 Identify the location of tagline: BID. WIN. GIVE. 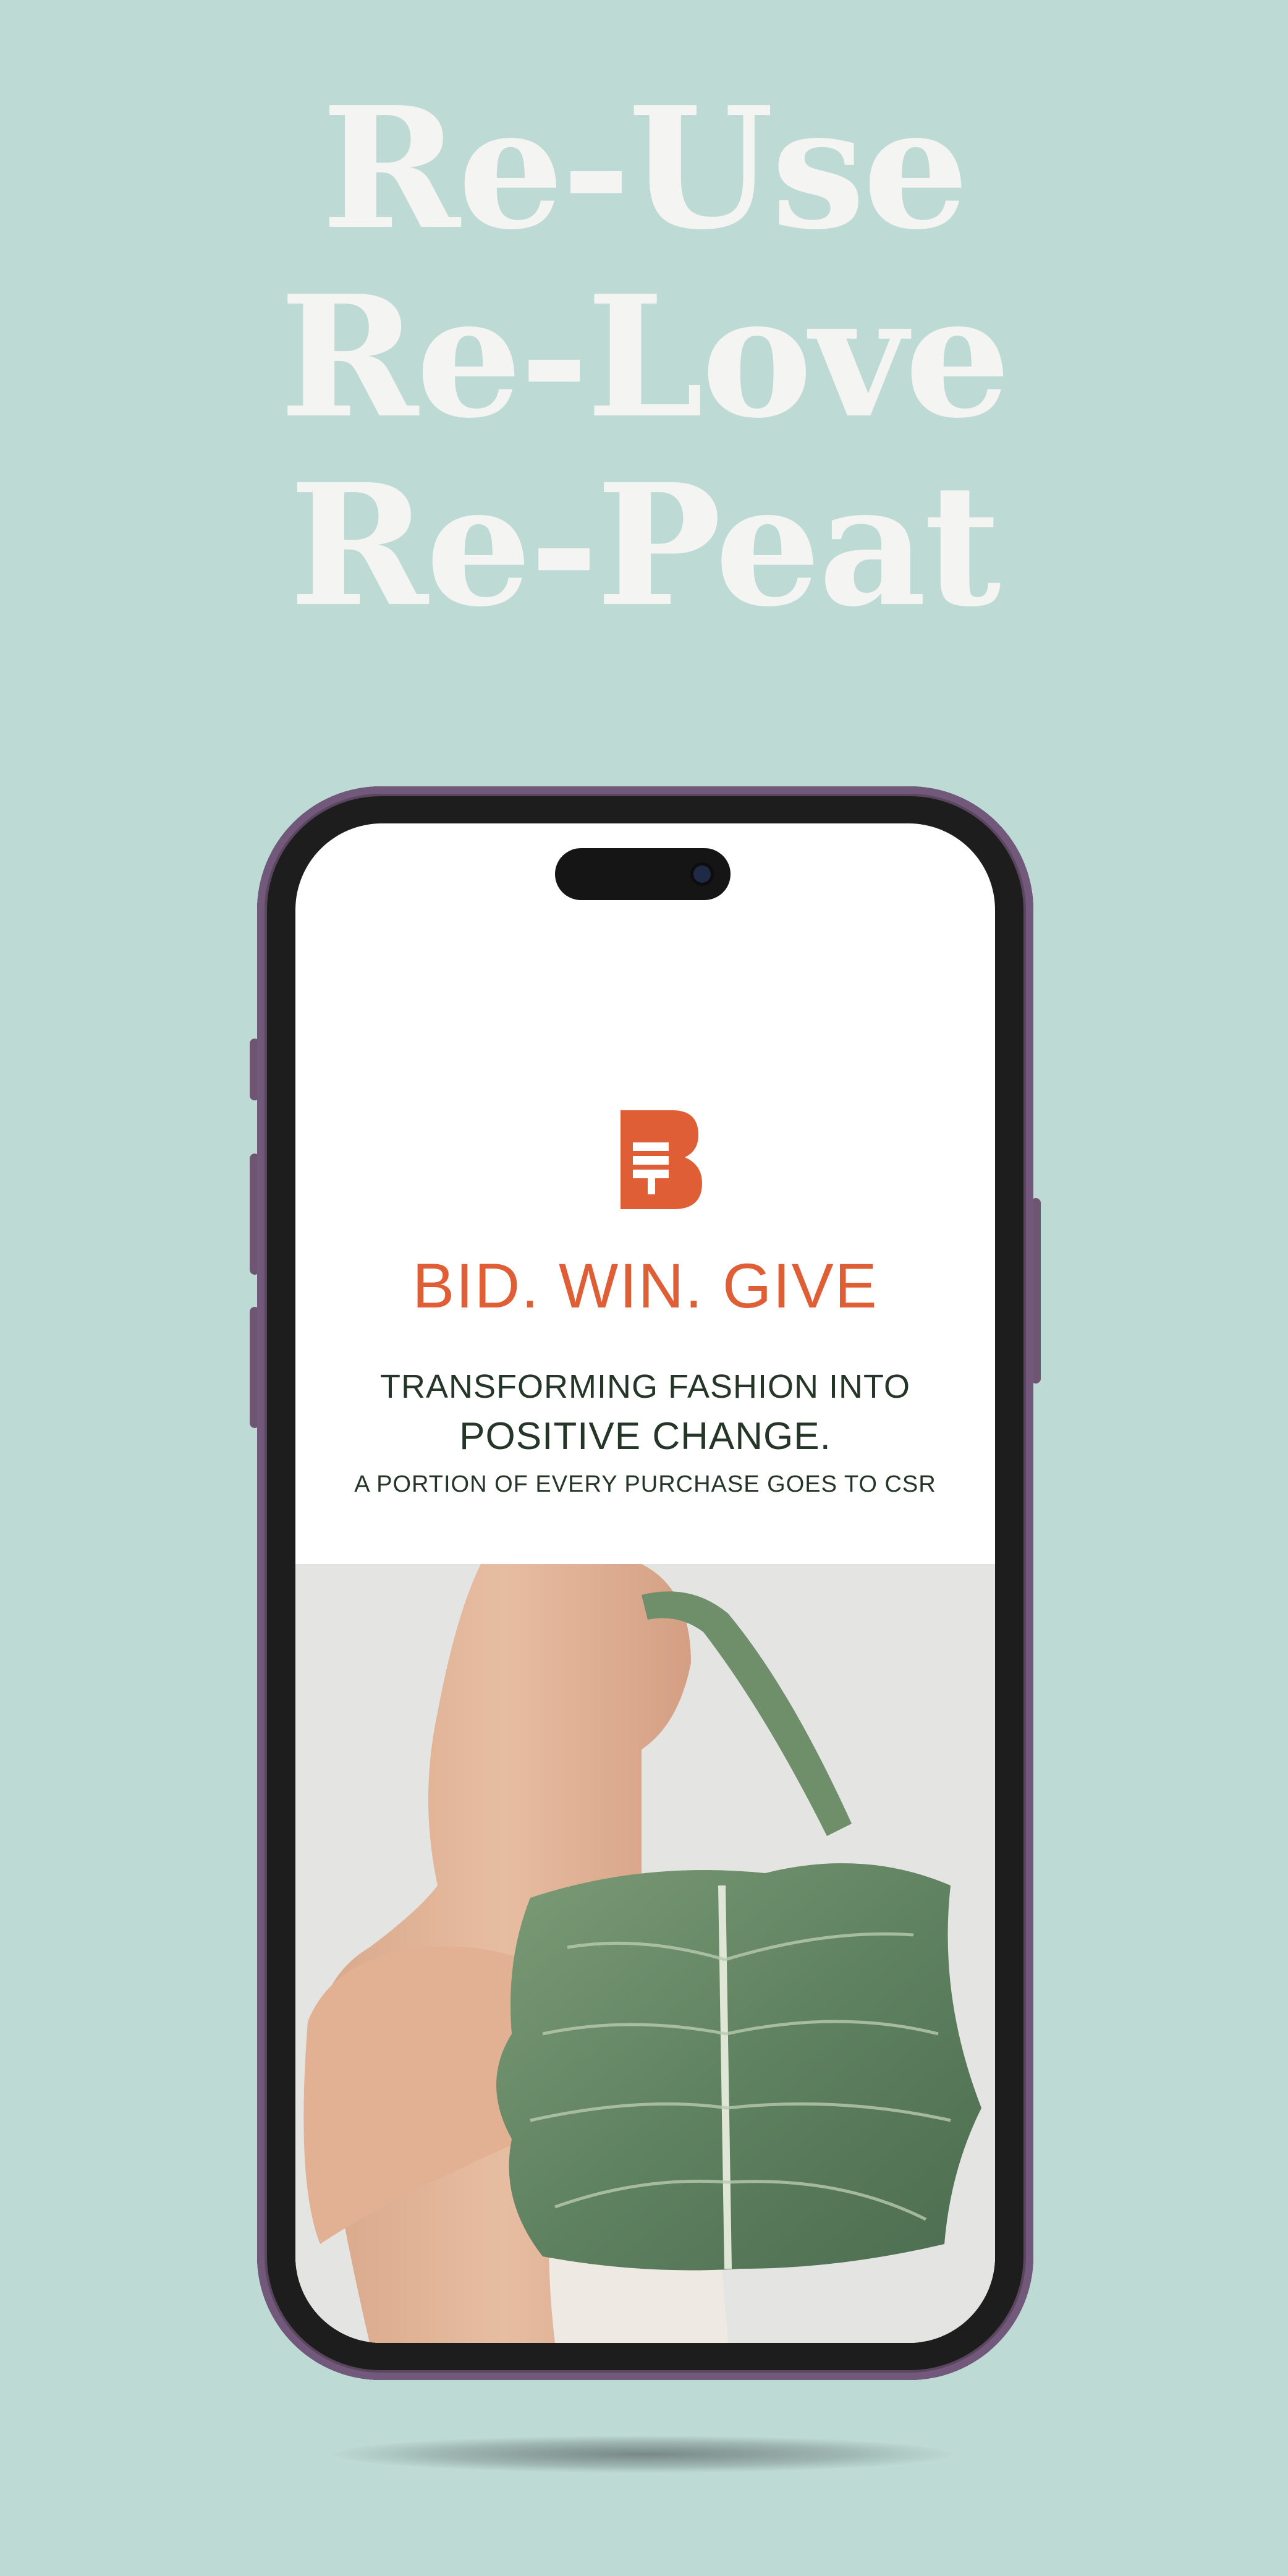
(645, 1286).